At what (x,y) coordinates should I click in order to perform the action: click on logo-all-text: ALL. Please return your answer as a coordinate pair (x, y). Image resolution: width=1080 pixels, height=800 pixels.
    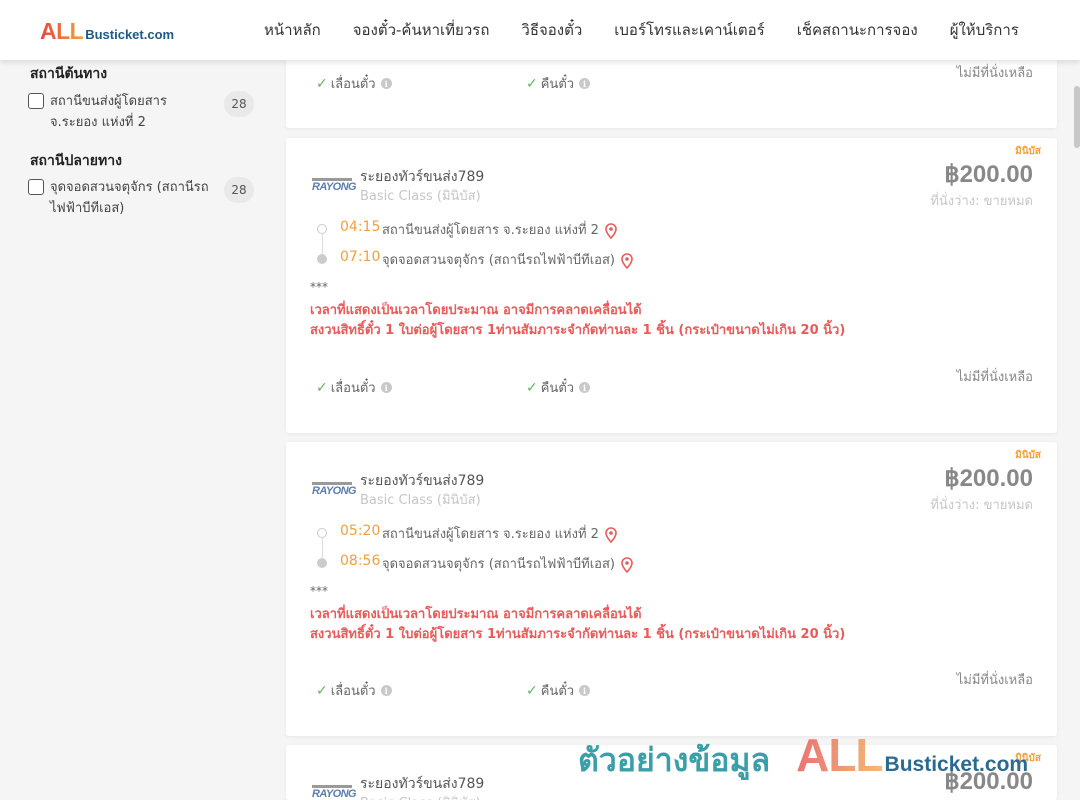
    Looking at the image, I should click on (62, 31).